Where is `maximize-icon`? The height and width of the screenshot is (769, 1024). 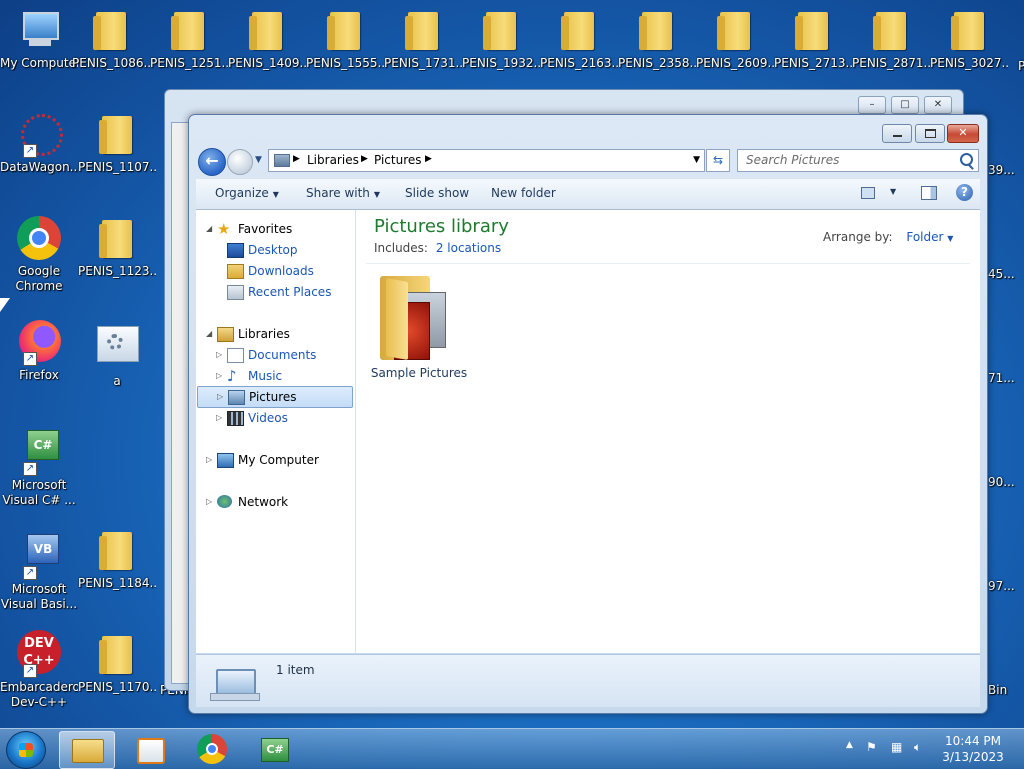 maximize-icon is located at coordinates (930, 133).